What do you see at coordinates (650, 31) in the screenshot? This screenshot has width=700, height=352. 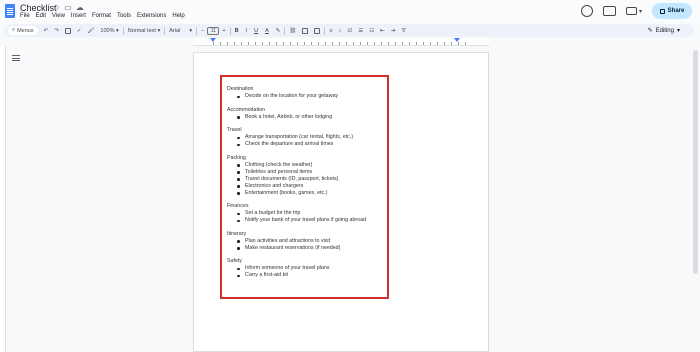 I see `pencil-icon: ✎` at bounding box center [650, 31].